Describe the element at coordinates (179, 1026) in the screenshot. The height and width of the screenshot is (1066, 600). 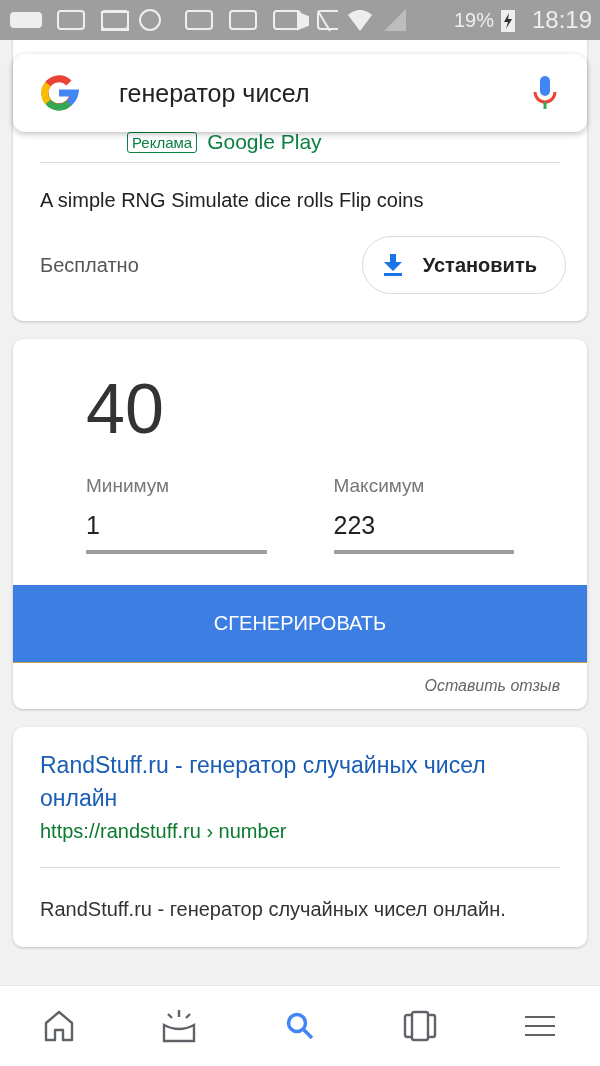
I see `tray-sparkle-icon` at that location.